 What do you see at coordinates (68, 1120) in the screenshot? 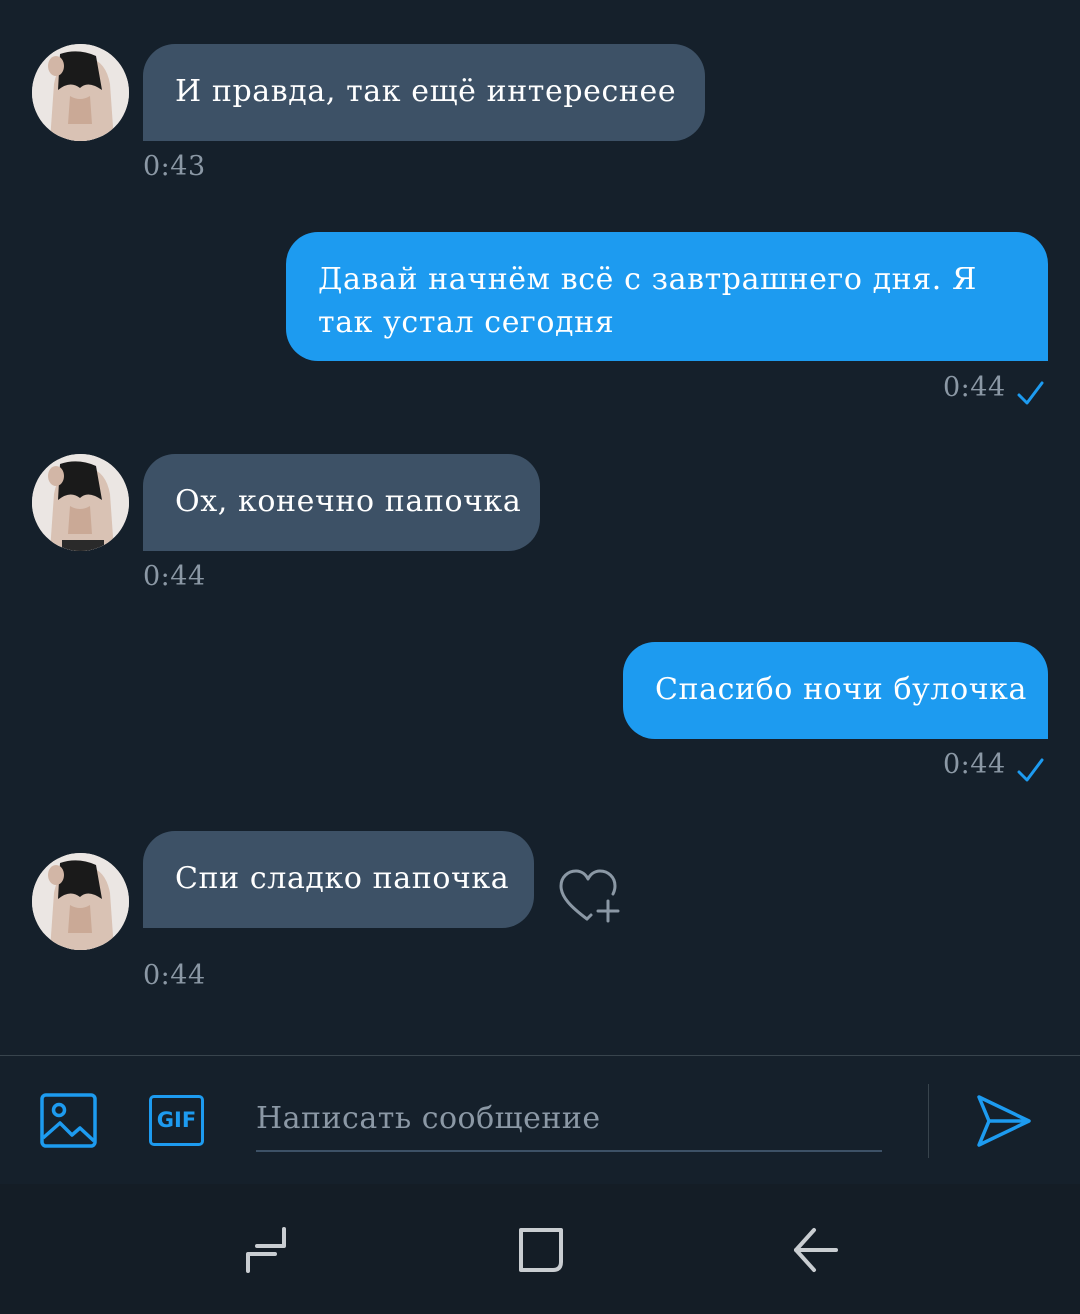
I see `image-icon` at bounding box center [68, 1120].